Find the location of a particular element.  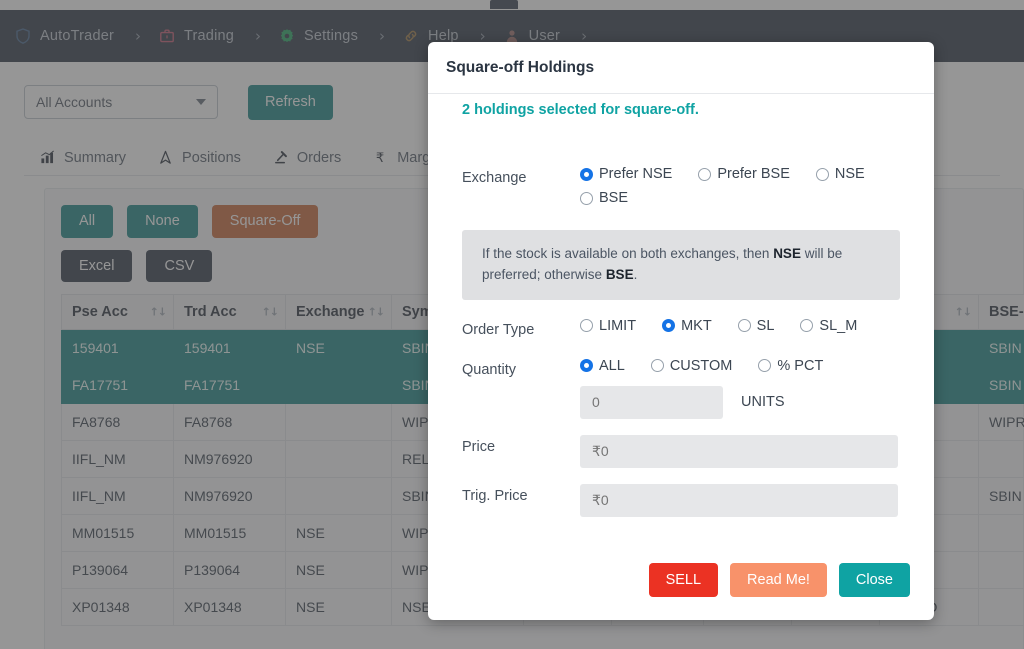

exchange-label: Exchange is located at coordinates (494, 178).